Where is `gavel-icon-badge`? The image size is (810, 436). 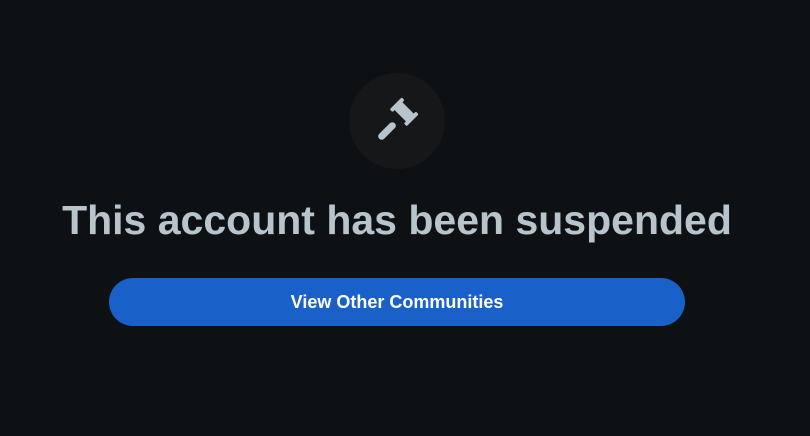 gavel-icon-badge is located at coordinates (397, 121).